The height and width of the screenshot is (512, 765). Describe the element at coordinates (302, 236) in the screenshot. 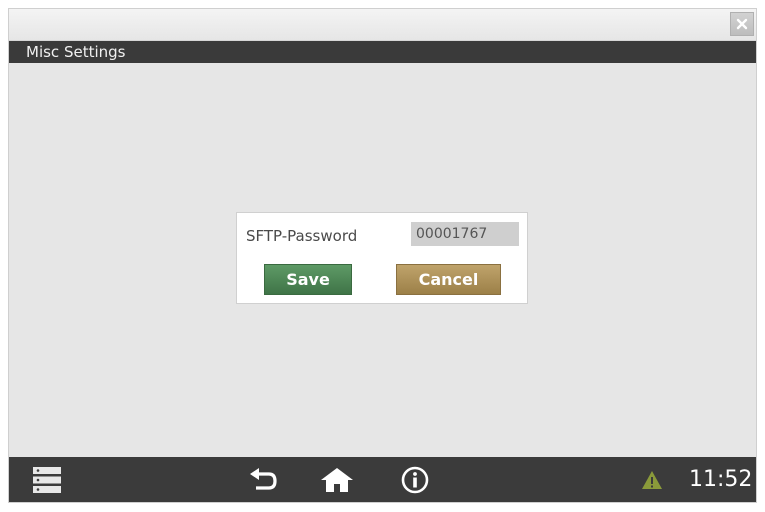

I see `sftp-password-label: SFTP-Password` at that location.